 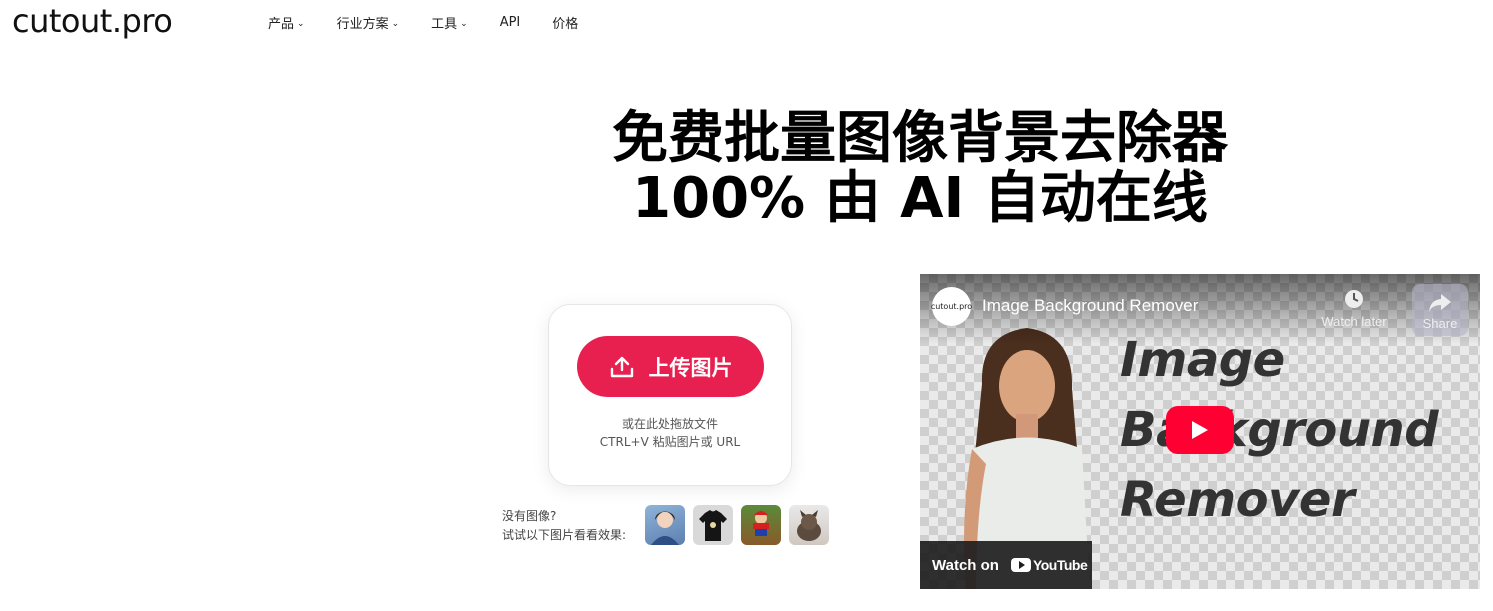 I want to click on hero-title-line2: 100% 由 AI 自动在线, so click(x=920, y=198).